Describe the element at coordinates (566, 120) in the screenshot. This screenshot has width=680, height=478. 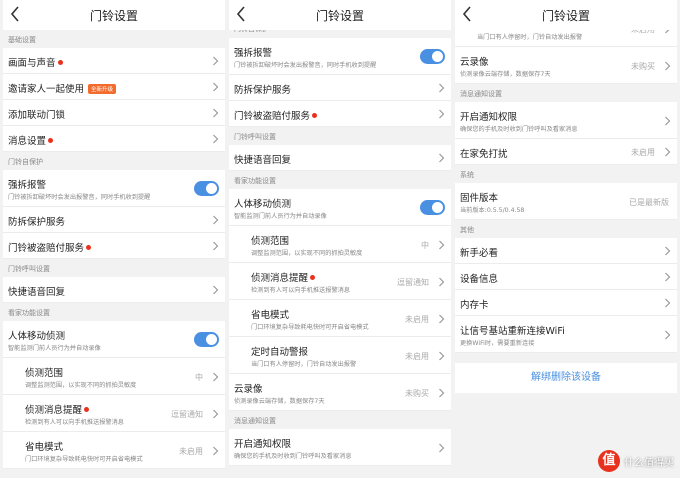
I see `settings-row: 开启通知权限确保您的手机及时收到门铃呼叫及看家消息` at that location.